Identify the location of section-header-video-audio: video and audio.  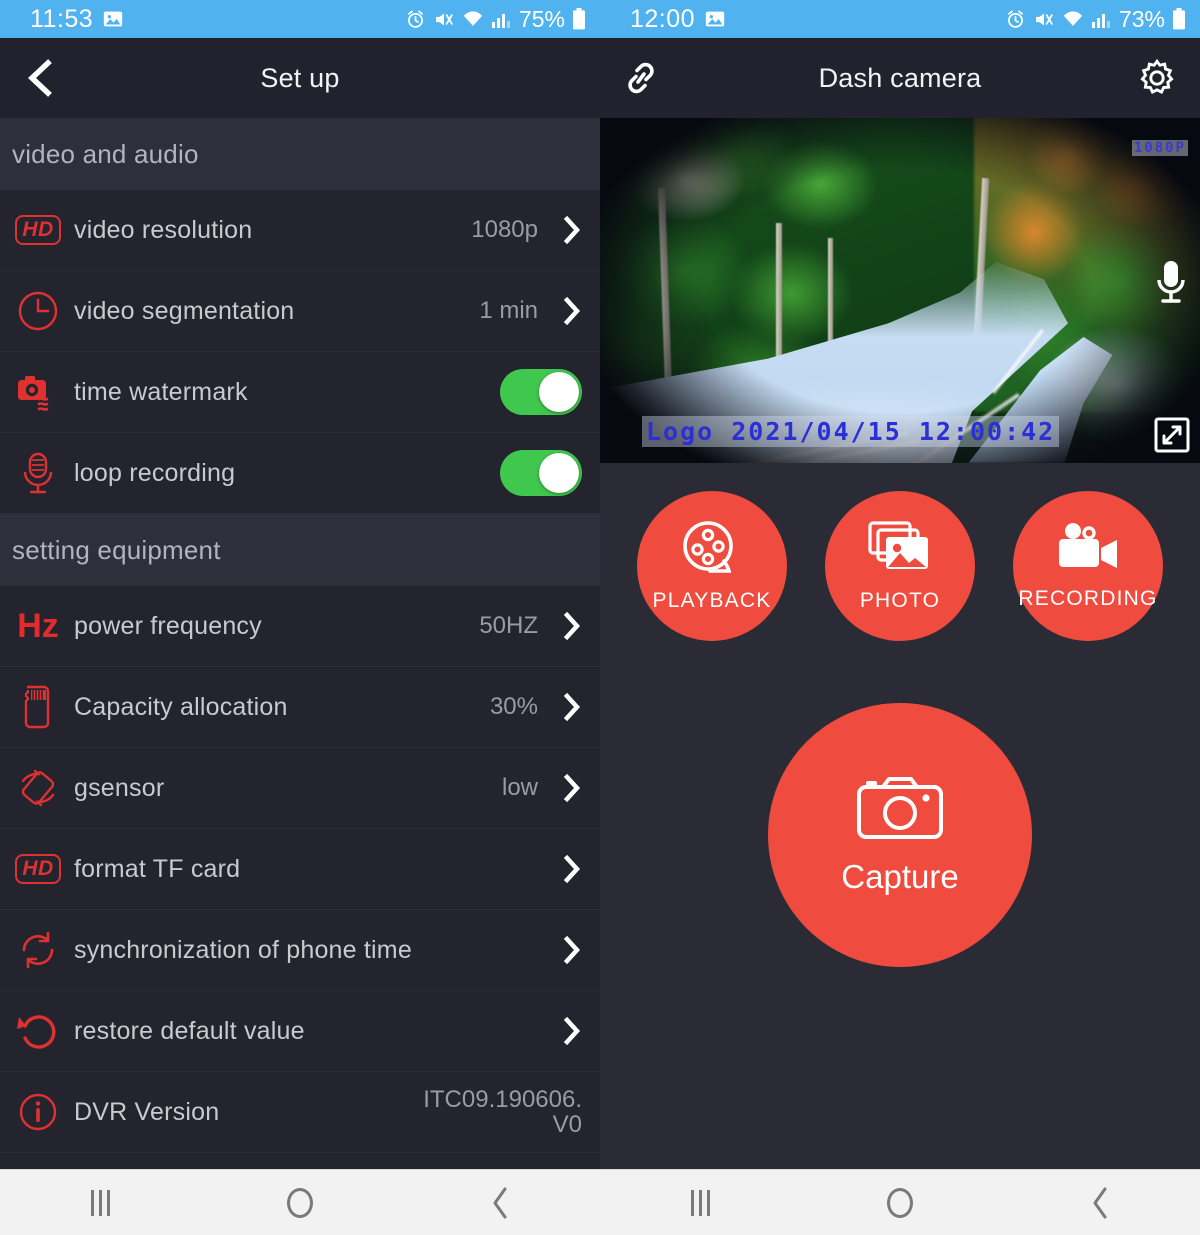
(300, 154).